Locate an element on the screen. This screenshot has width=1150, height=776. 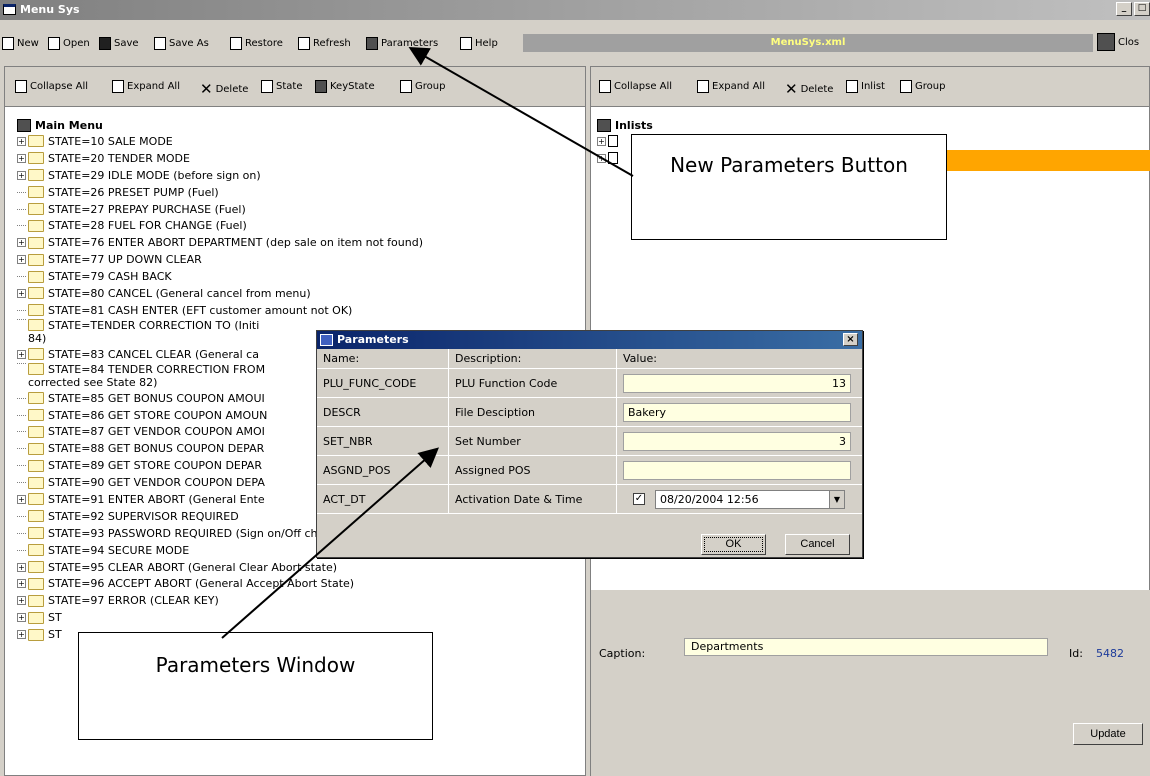
tree-node: + STATE=20 TENDER MODE is located at coordinates (220, 158).